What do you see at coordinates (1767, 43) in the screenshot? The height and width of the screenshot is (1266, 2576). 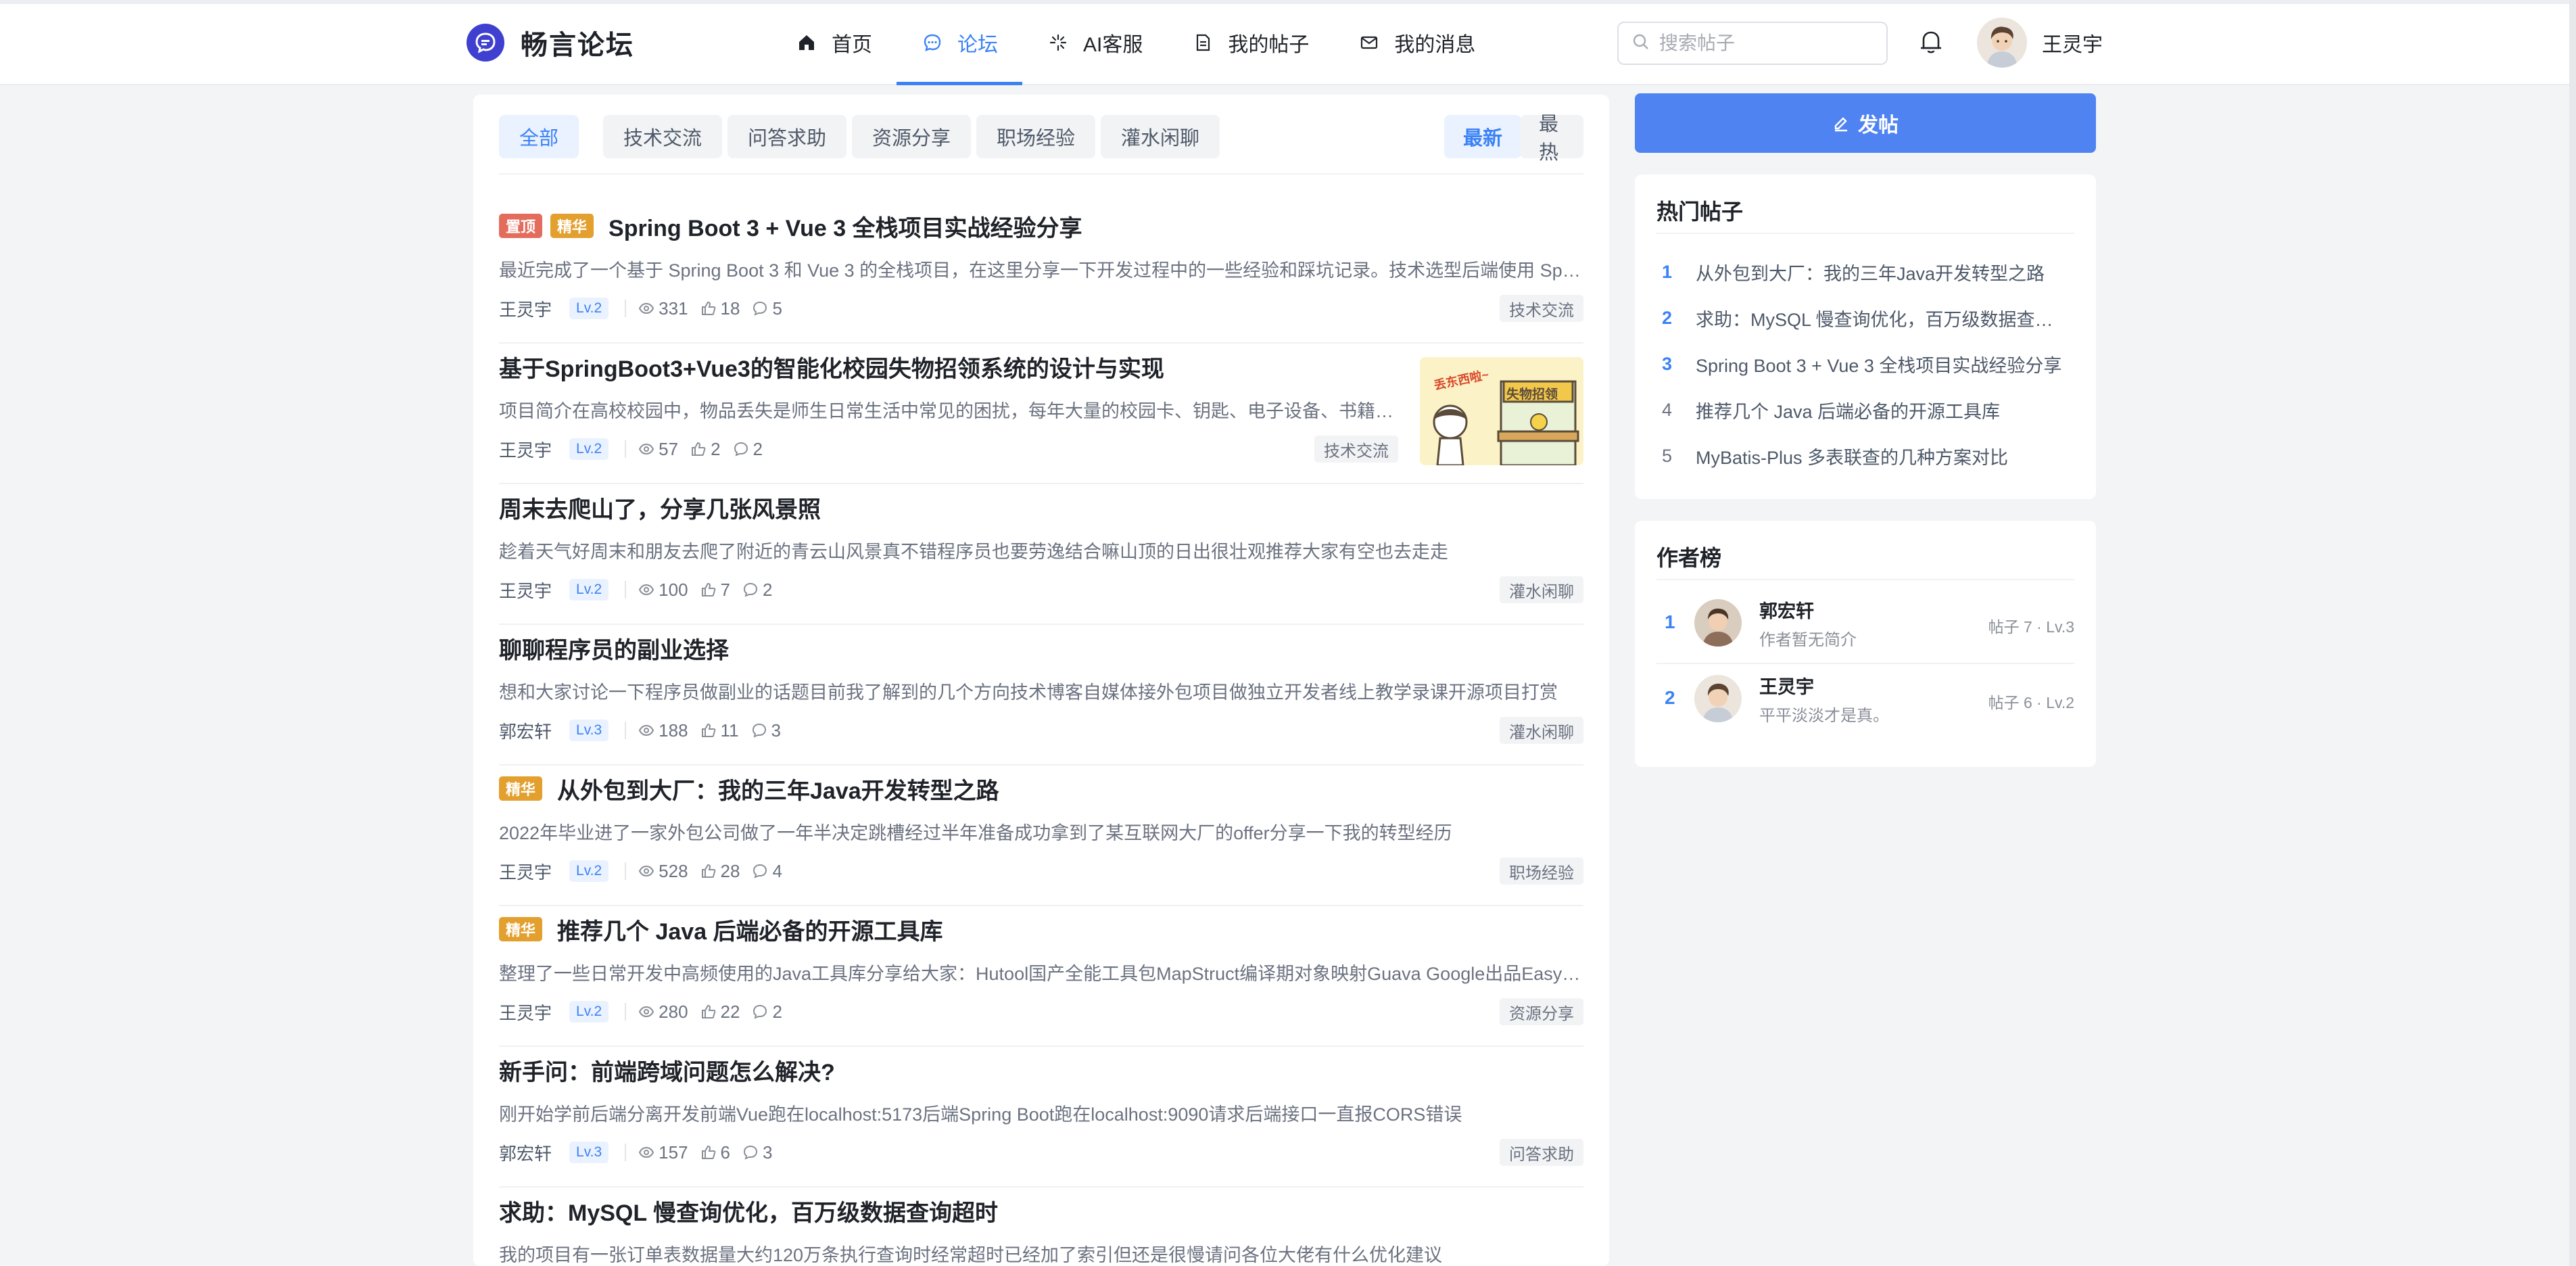 I see `search-input` at bounding box center [1767, 43].